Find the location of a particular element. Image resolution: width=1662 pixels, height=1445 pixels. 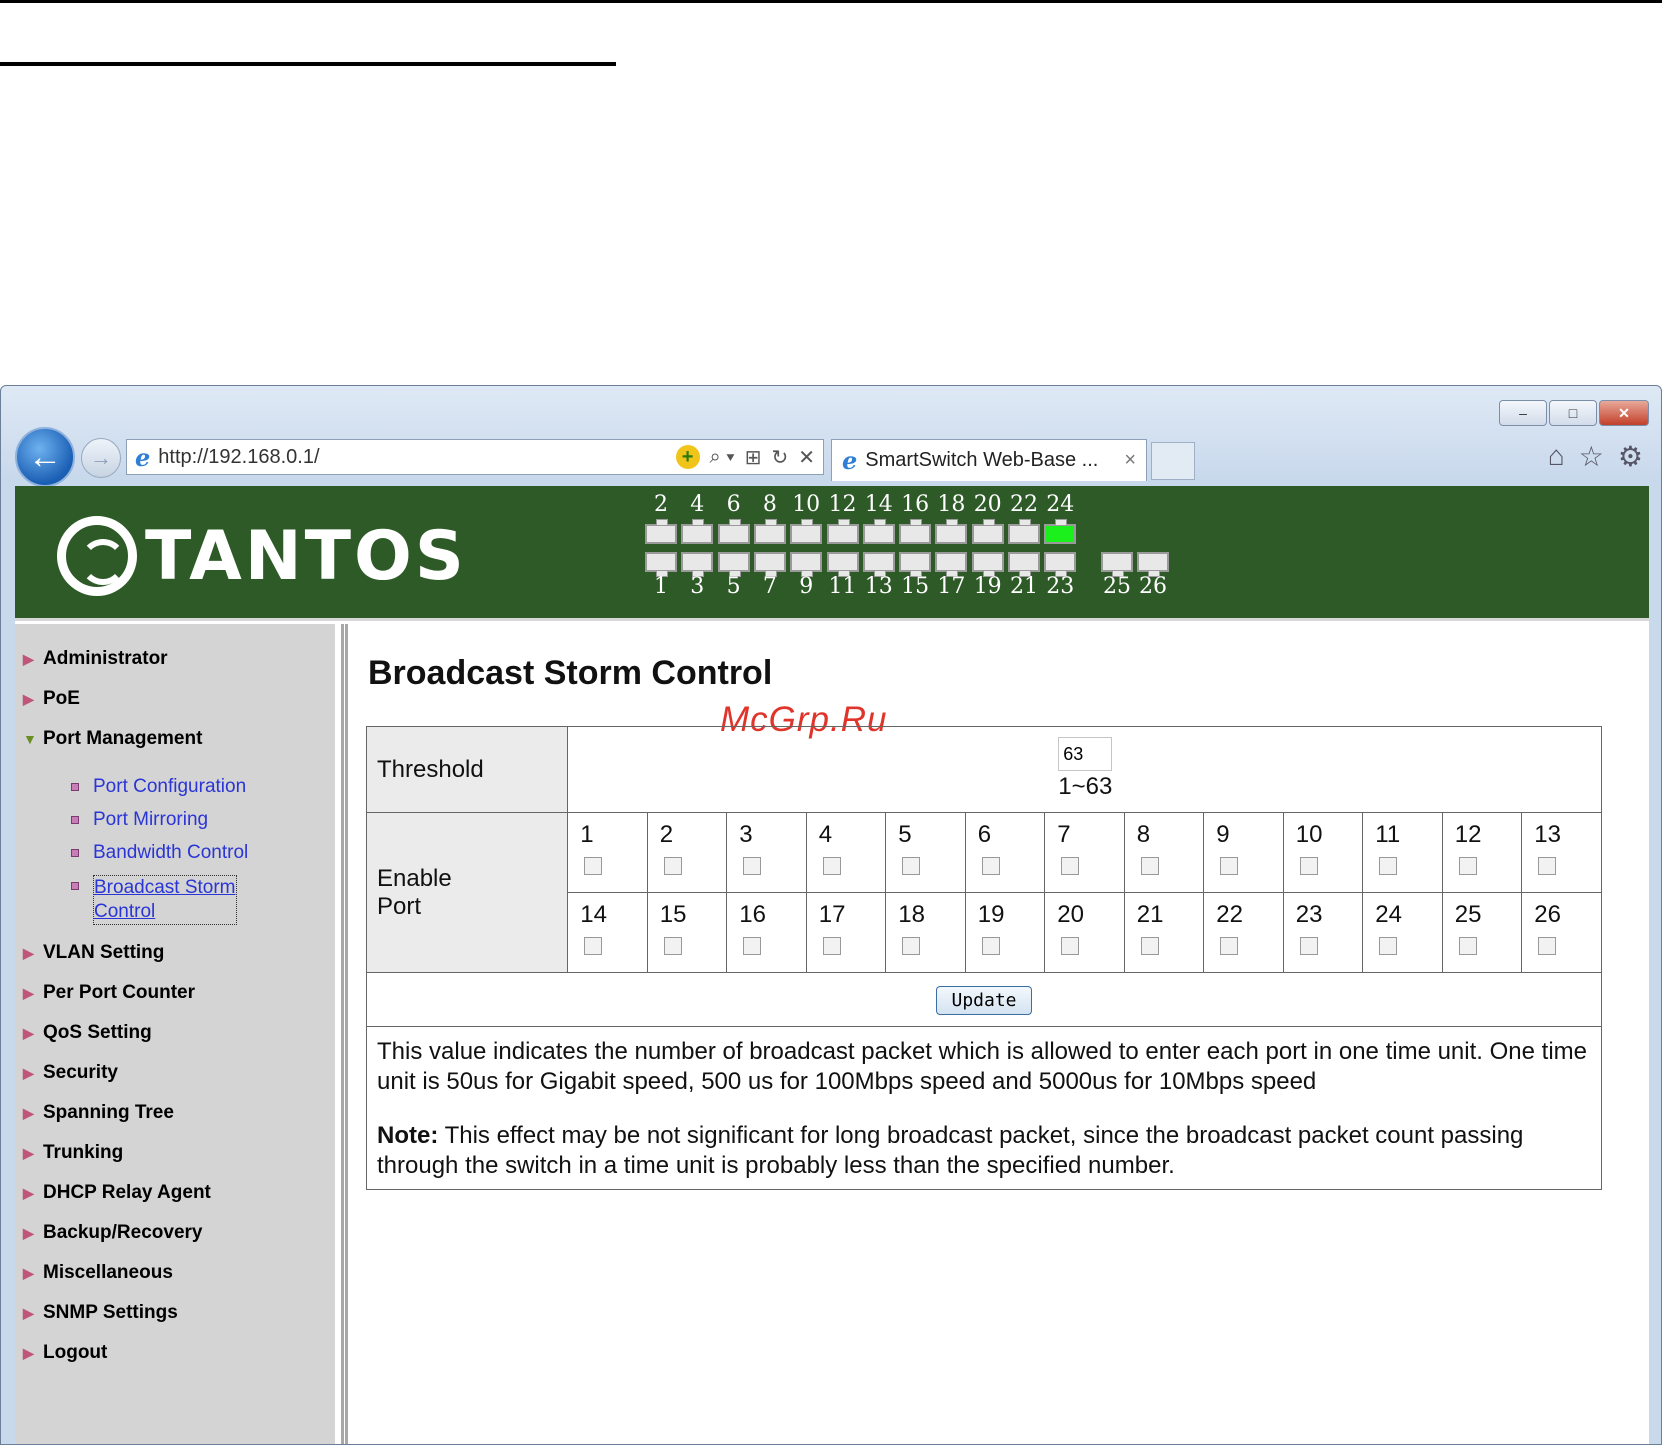

port-23-checkbox is located at coordinates (1308, 946).